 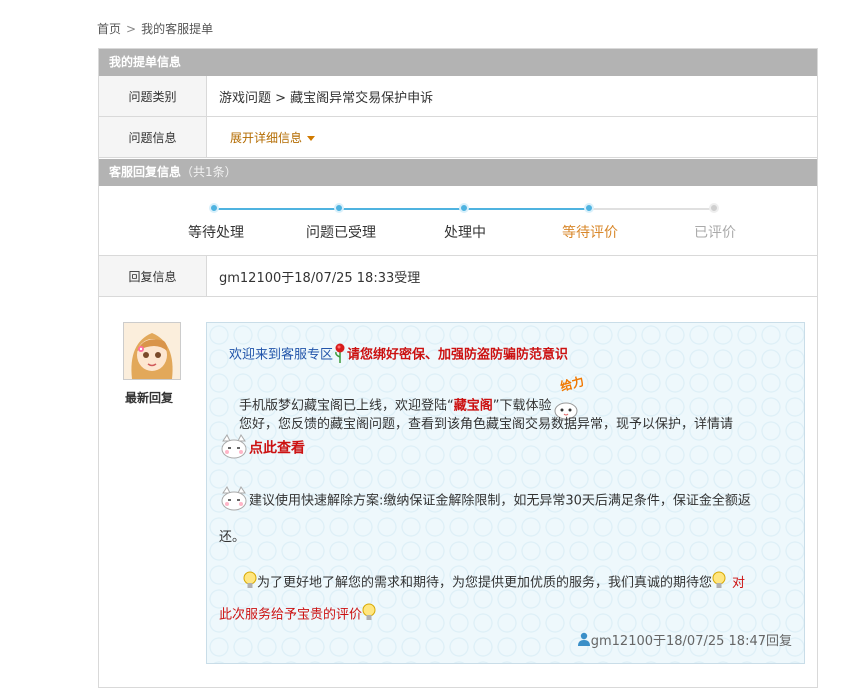 I want to click on breadcrumb-current: 我的客服提单, so click(x=177, y=29).